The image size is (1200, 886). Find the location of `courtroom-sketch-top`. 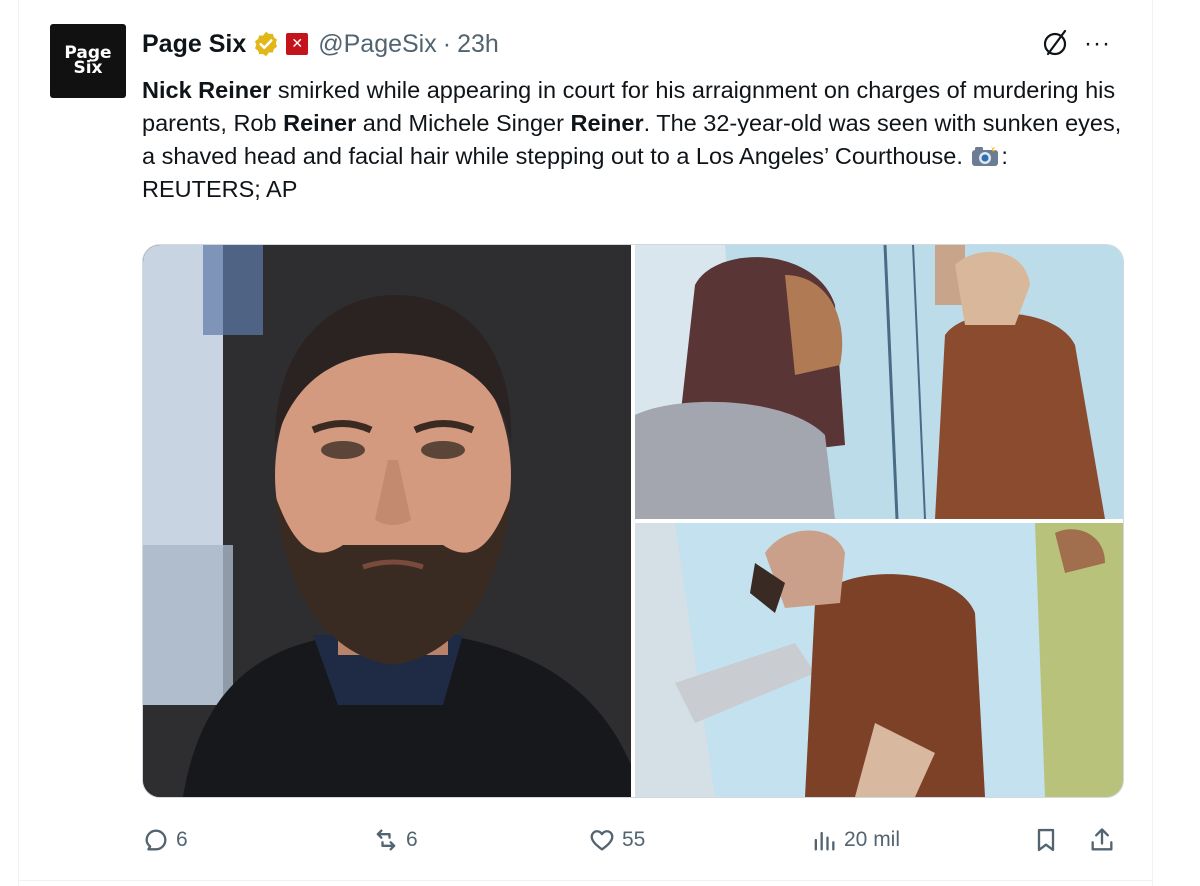

courtroom-sketch-top is located at coordinates (879, 382).